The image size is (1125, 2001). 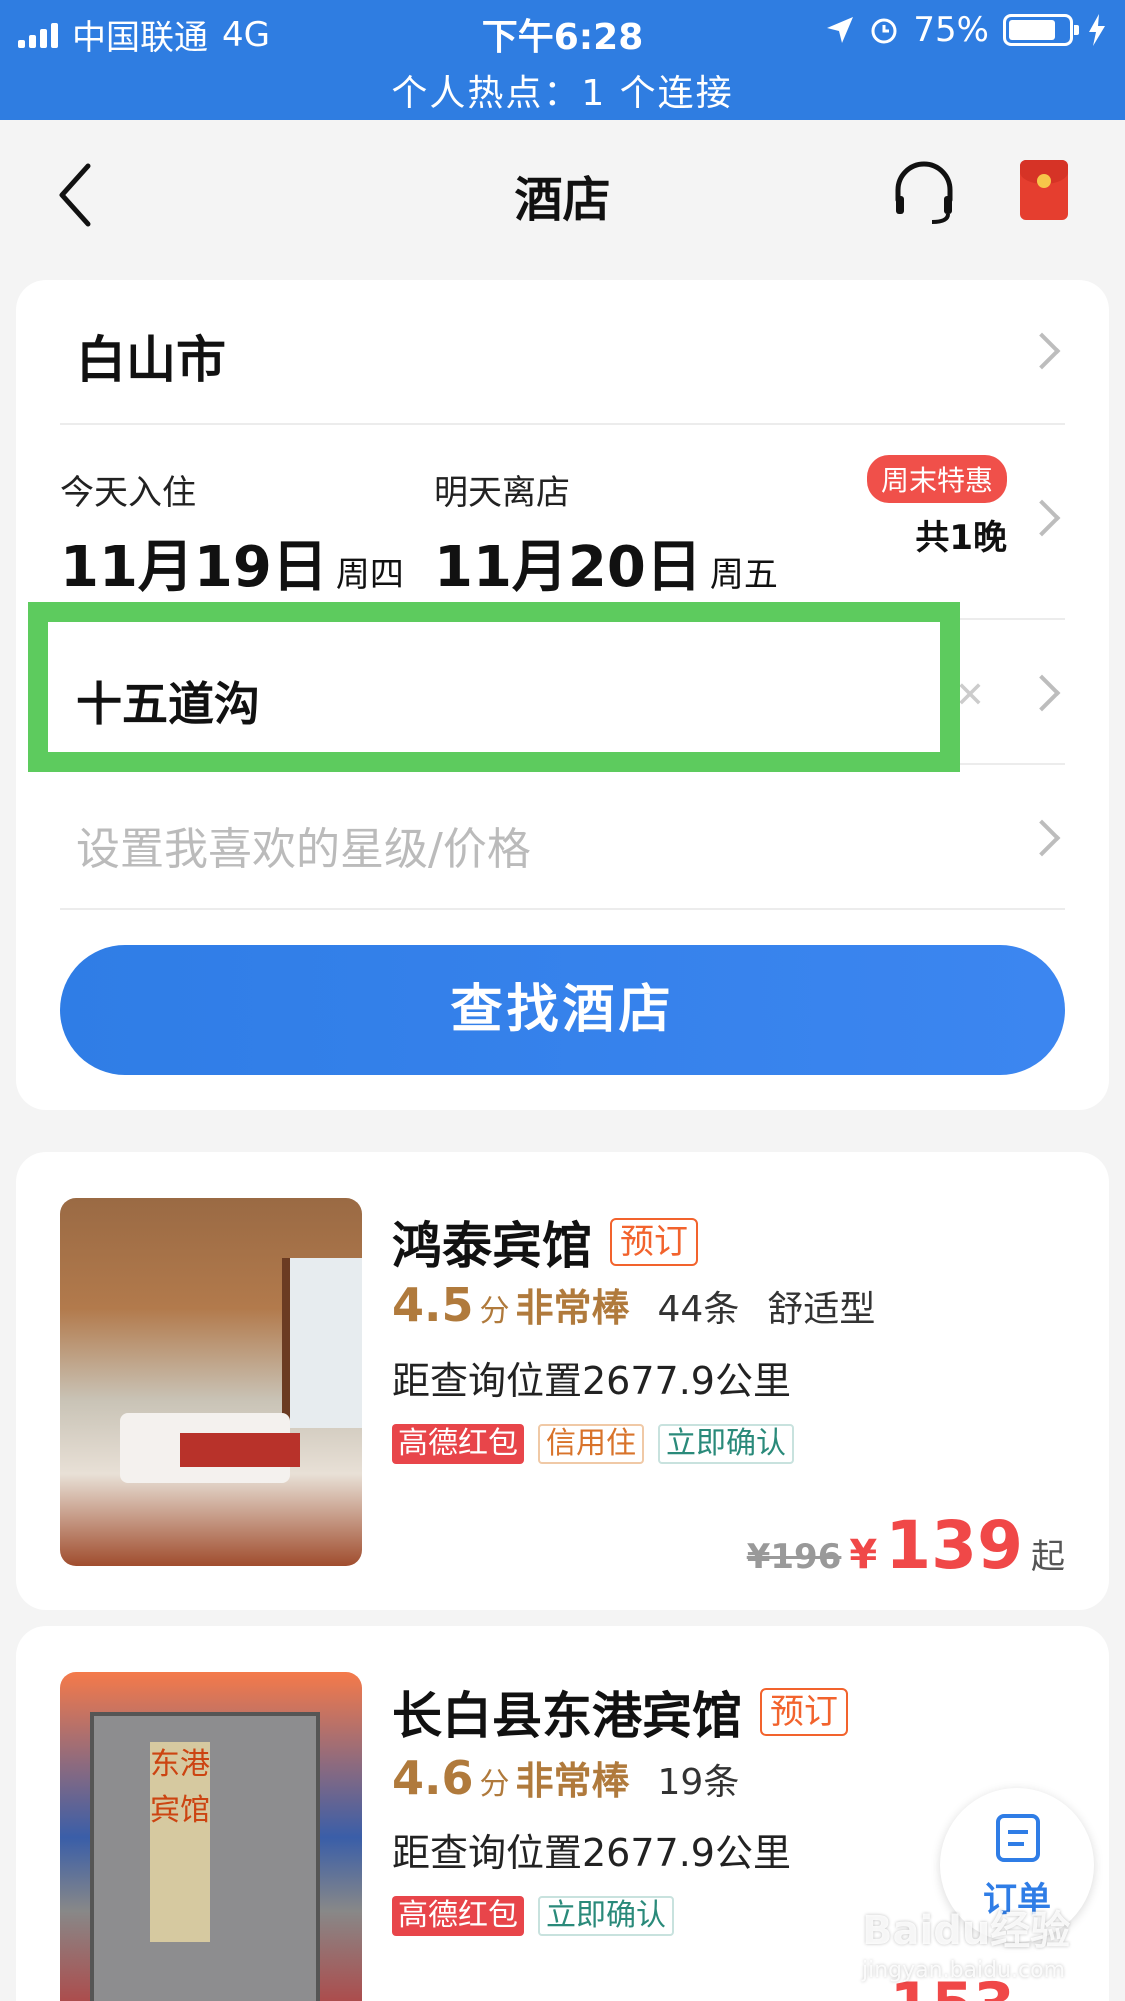 I want to click on hotel-category: 舒适型, so click(x=821, y=1309).